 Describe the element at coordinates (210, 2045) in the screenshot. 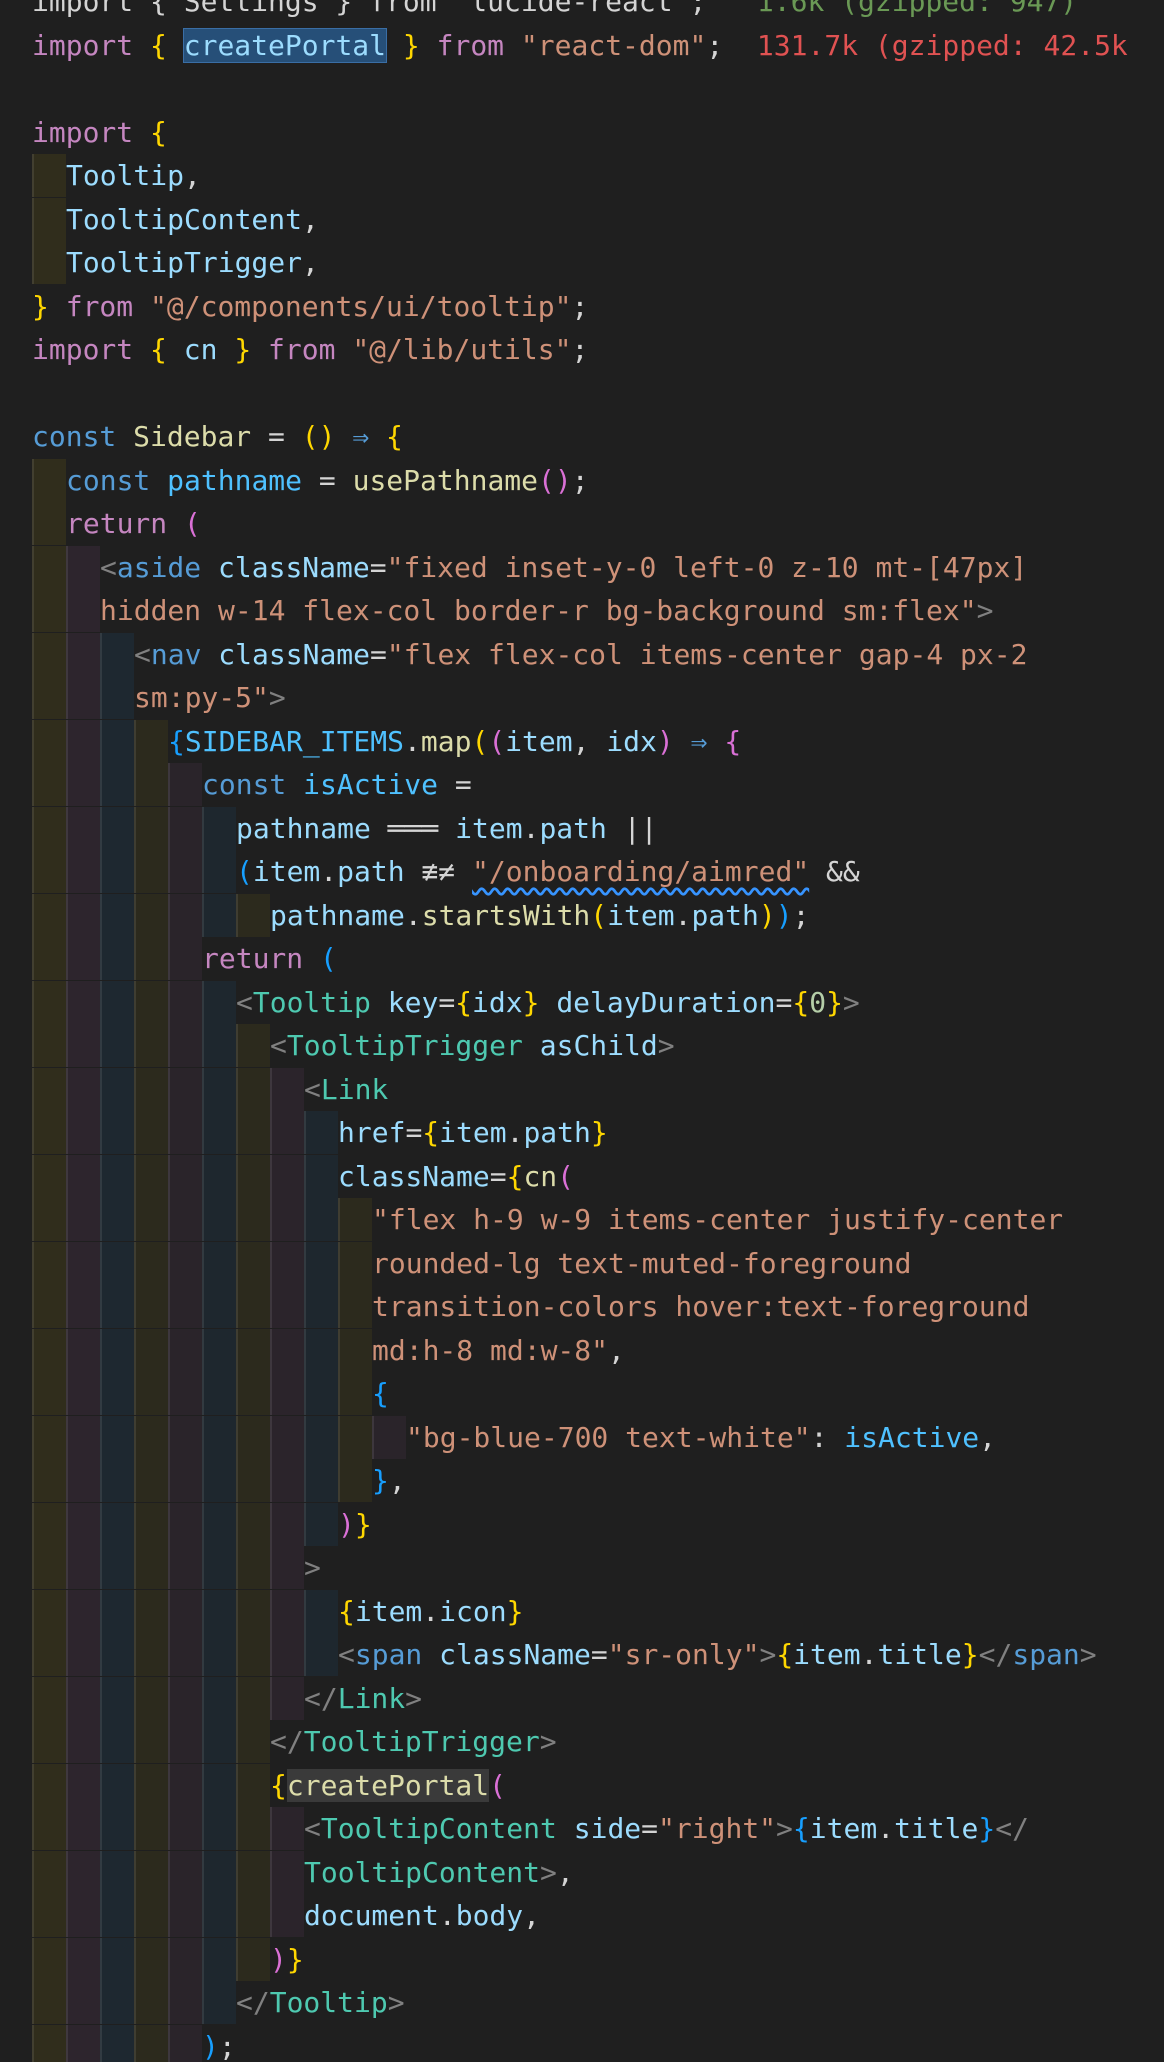

I see `code-token: )` at that location.